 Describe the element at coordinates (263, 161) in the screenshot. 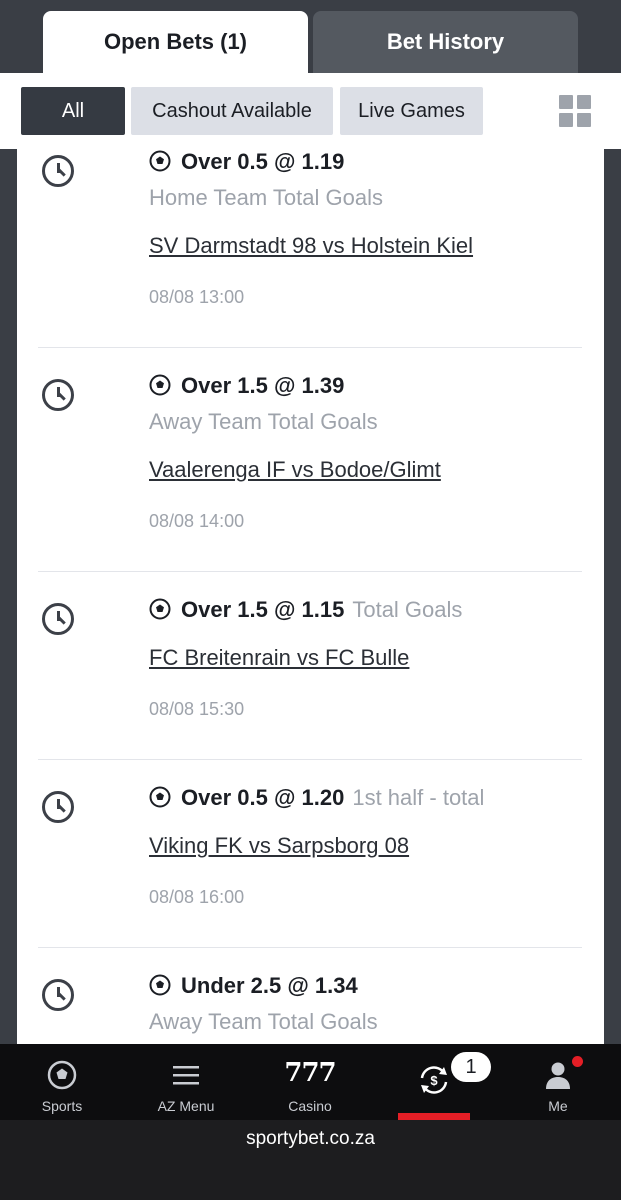

I see `bet-selection: Over 0.5 @ 1.19` at that location.